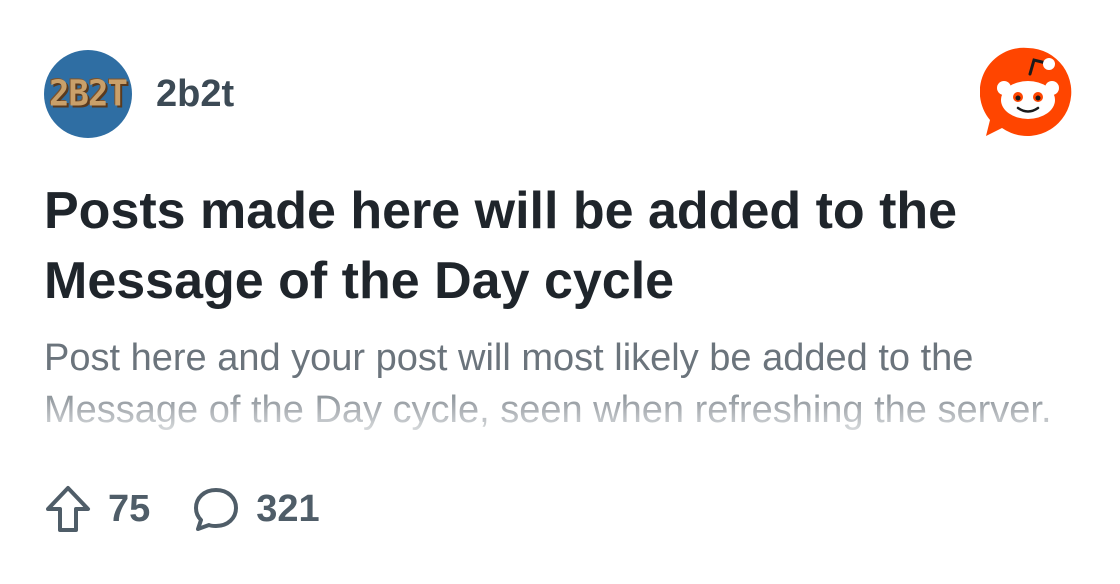 This screenshot has width=1120, height=584. What do you see at coordinates (129, 508) in the screenshot?
I see `upvote-count: 75` at bounding box center [129, 508].